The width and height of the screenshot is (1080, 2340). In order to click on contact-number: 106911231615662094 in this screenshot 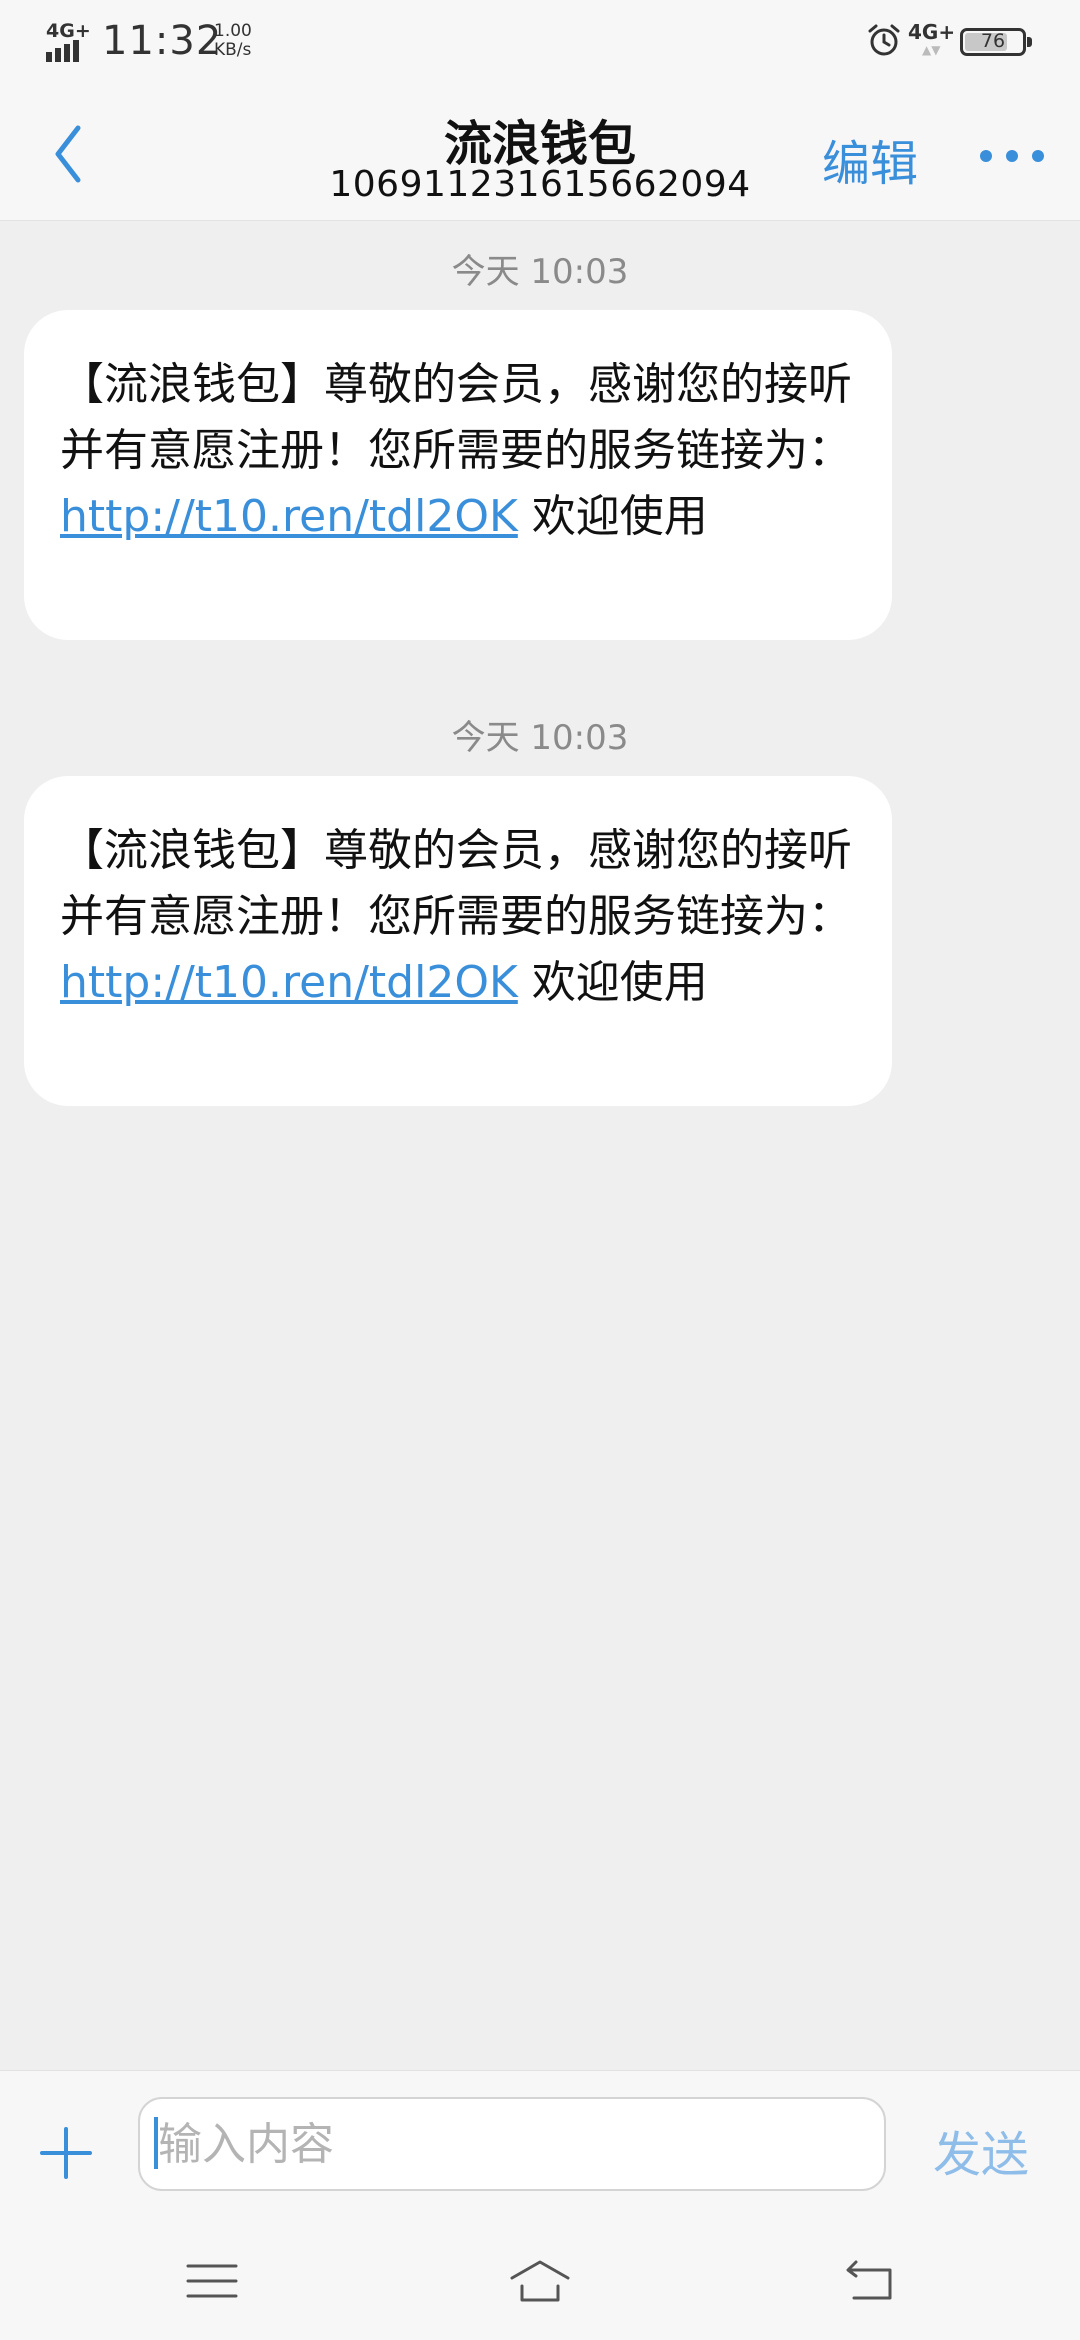, I will do `click(540, 184)`.